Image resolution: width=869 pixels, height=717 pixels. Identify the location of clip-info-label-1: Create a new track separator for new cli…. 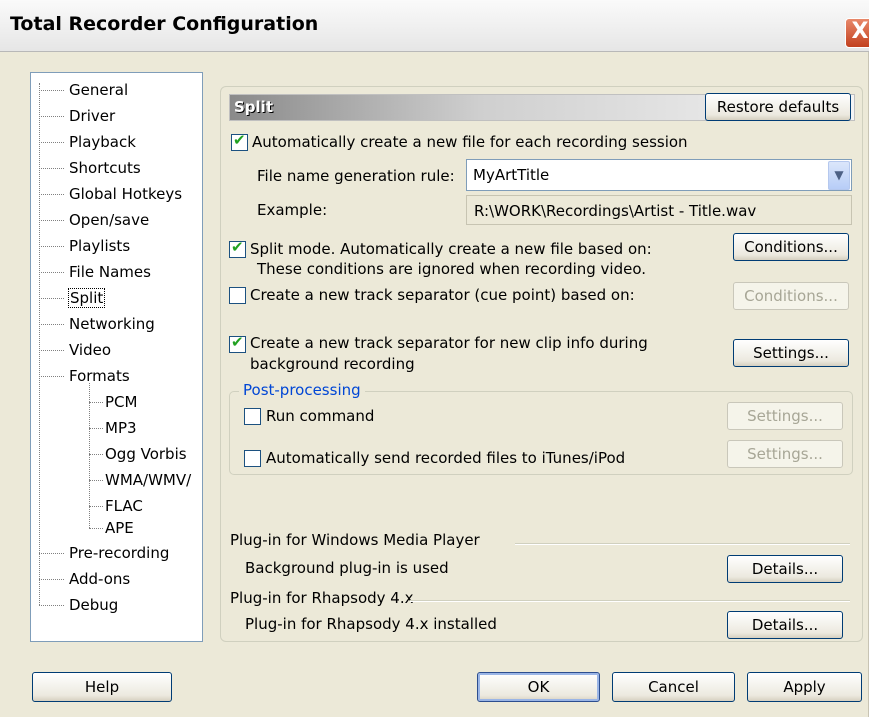
(449, 343).